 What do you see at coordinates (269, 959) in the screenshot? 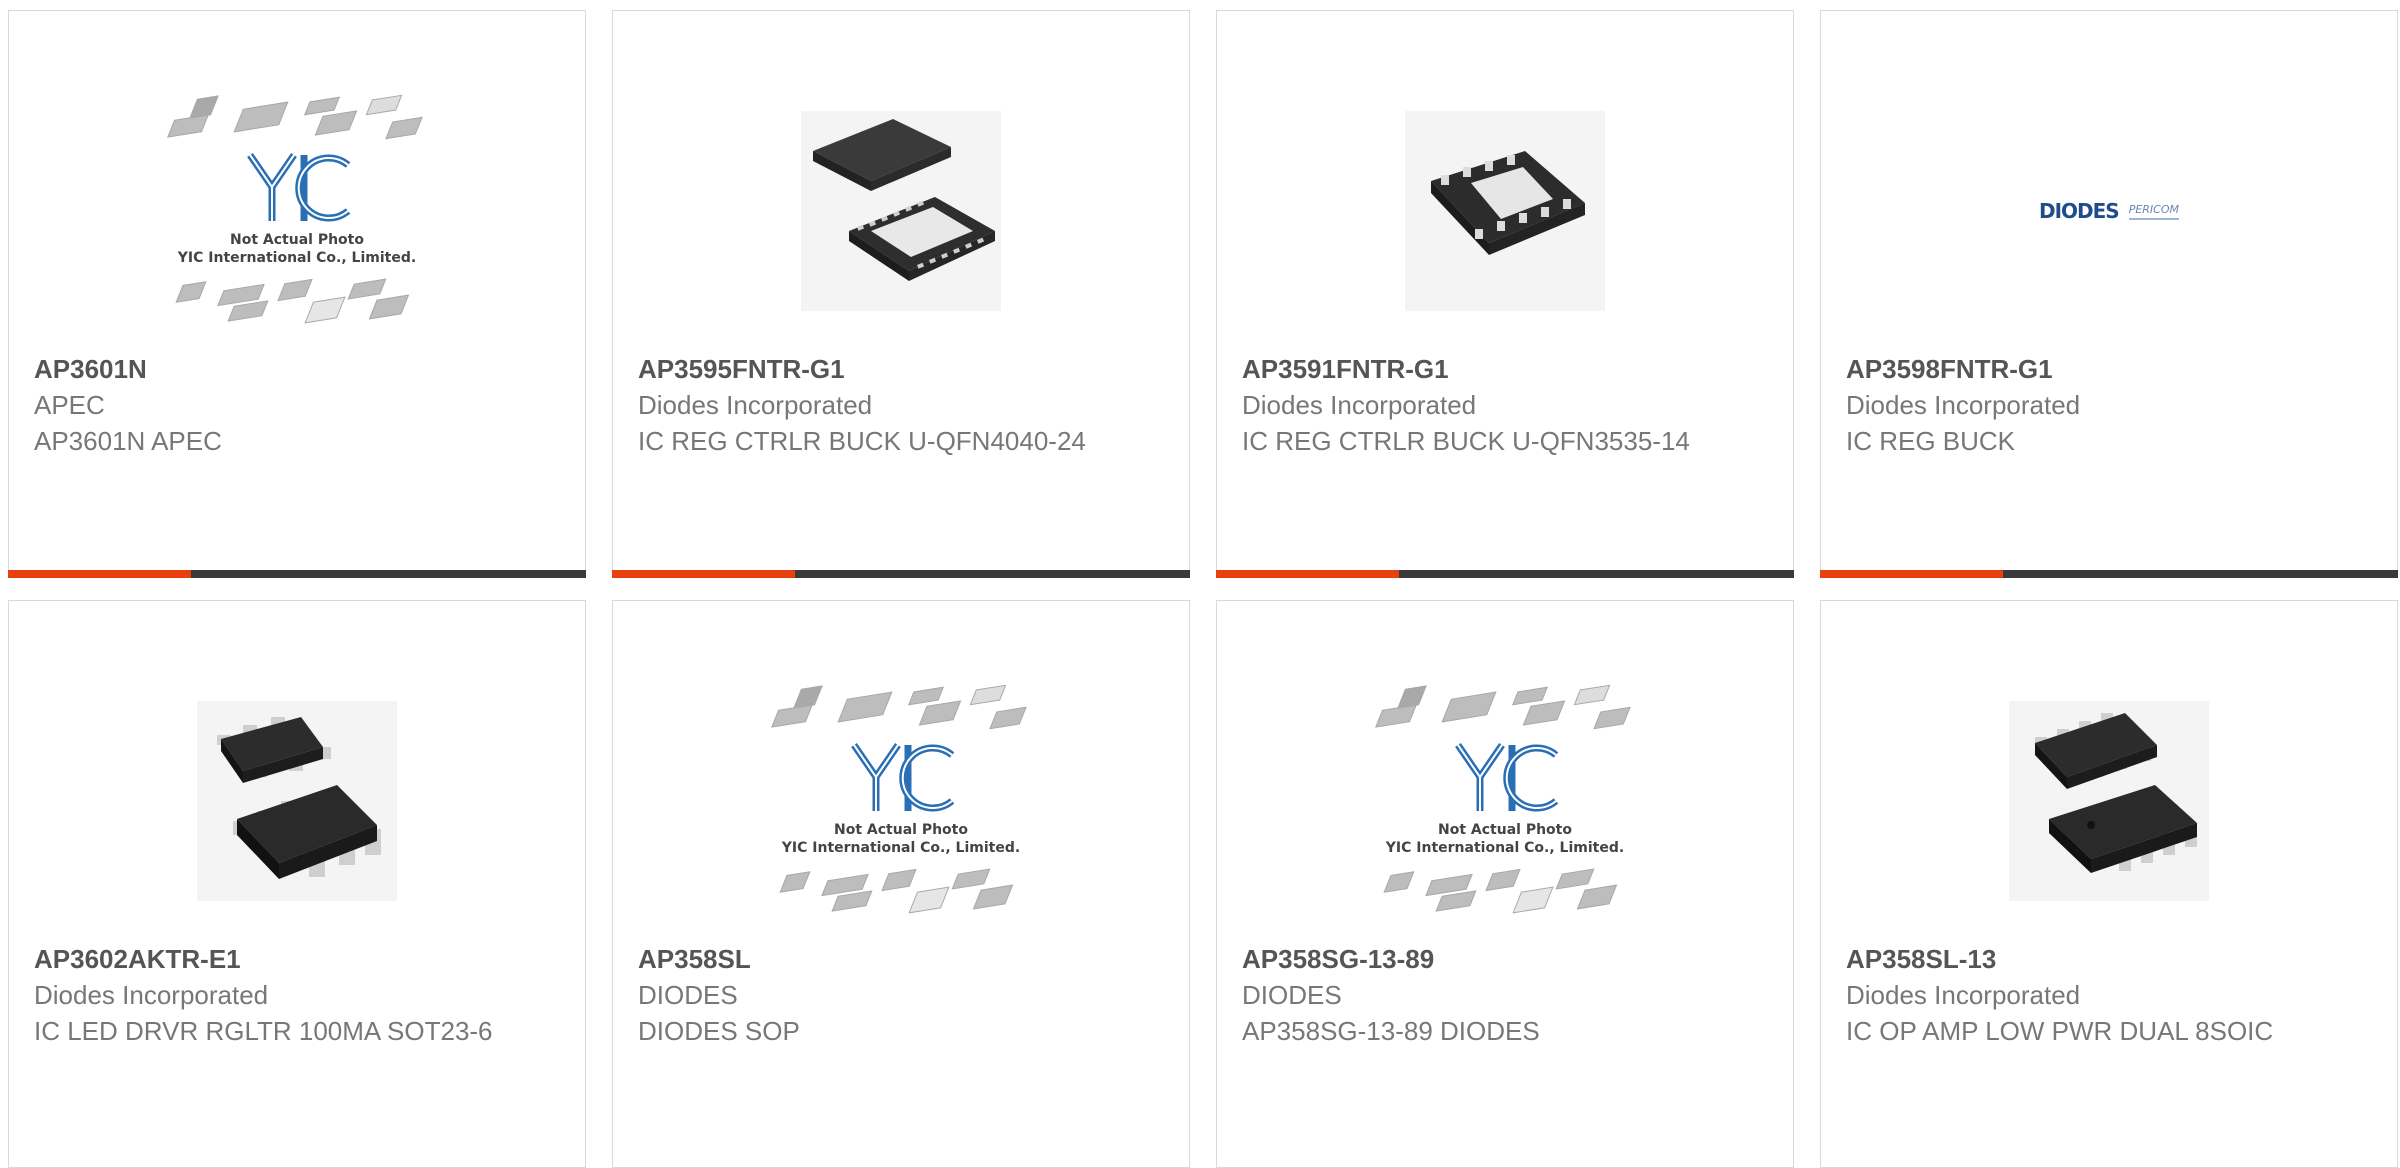
I see `part-number: AP3602AKTR-E1` at bounding box center [269, 959].